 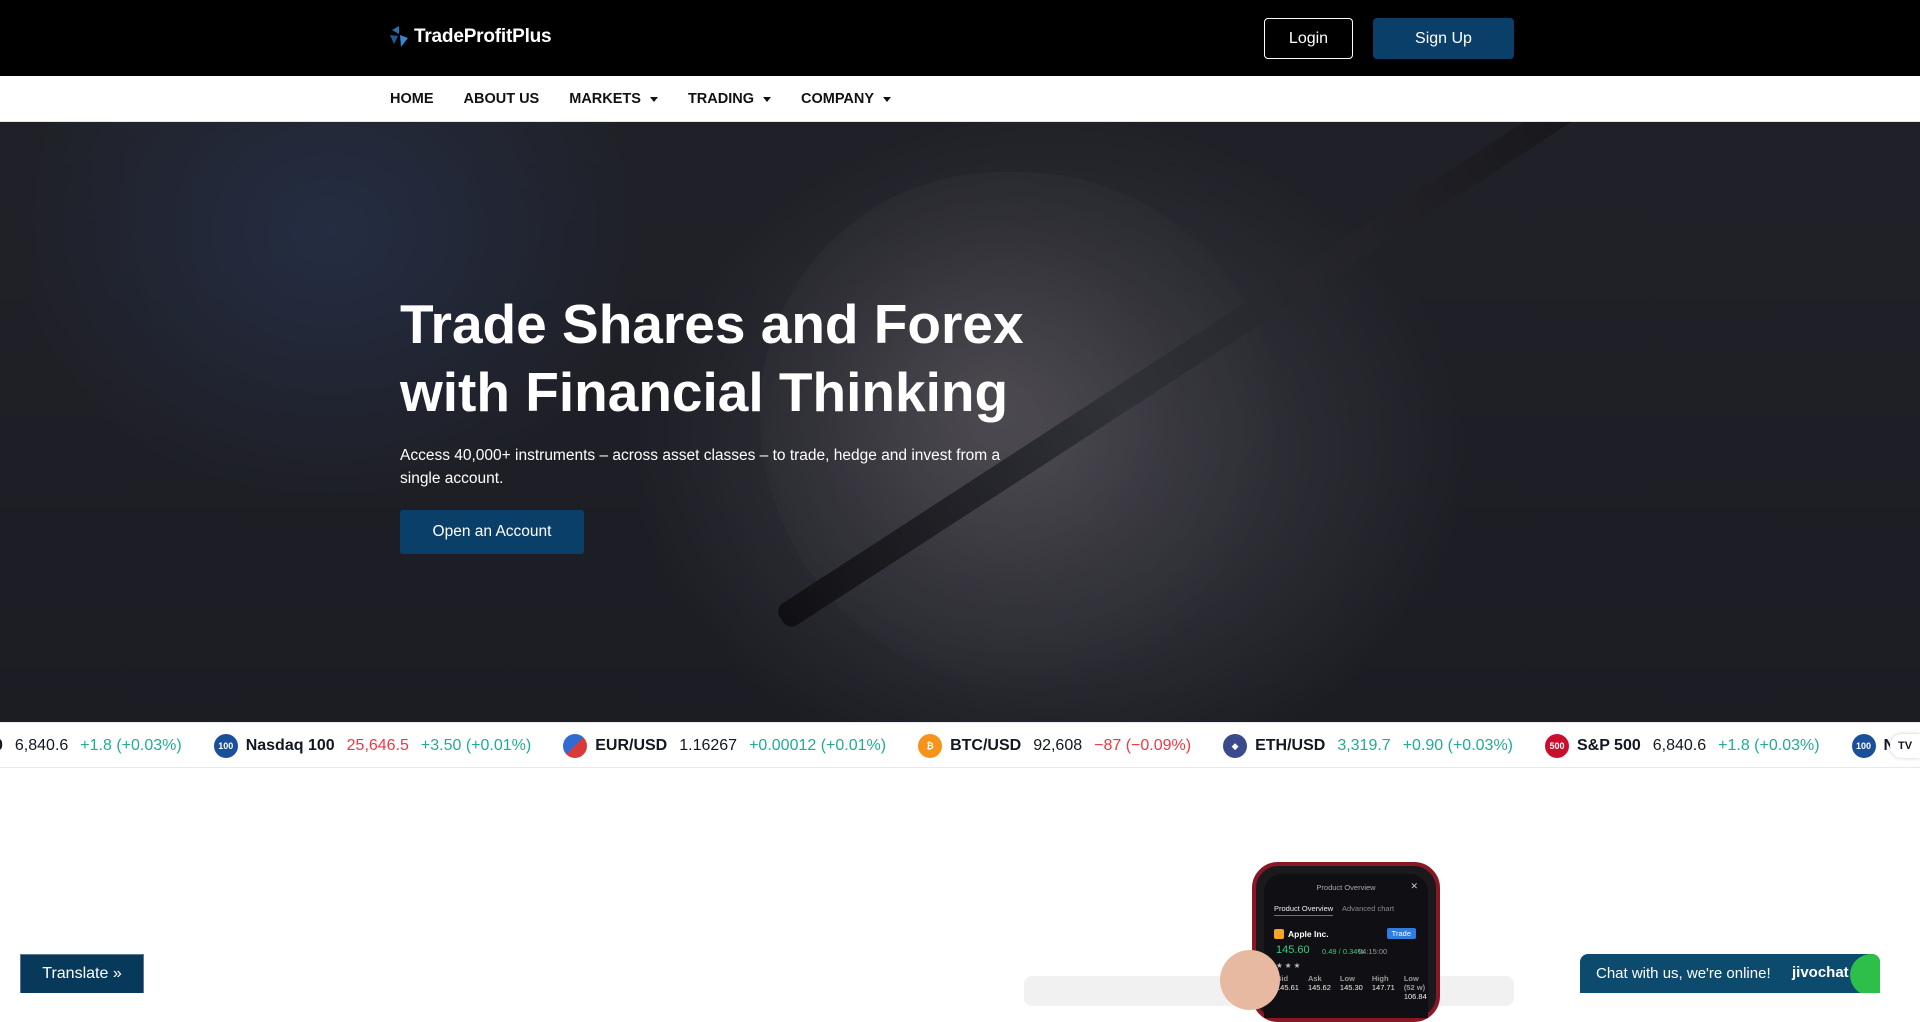 What do you see at coordinates (1415, 987) in the screenshot?
I see `stat-low-52w: Low (52 w) 106.84` at bounding box center [1415, 987].